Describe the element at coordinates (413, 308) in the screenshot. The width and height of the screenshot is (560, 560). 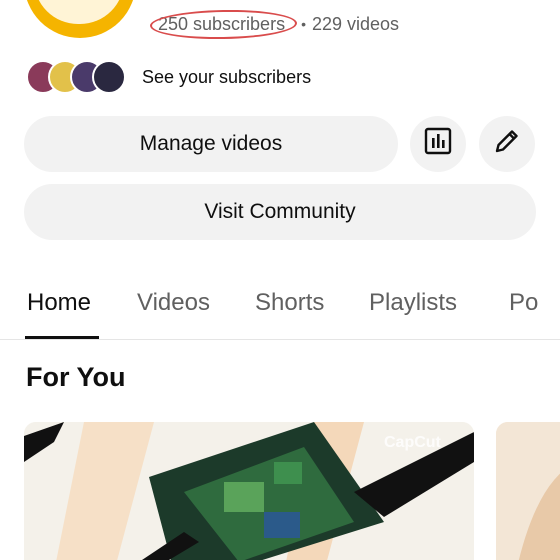
I see `tab-playlists: Playlists` at that location.